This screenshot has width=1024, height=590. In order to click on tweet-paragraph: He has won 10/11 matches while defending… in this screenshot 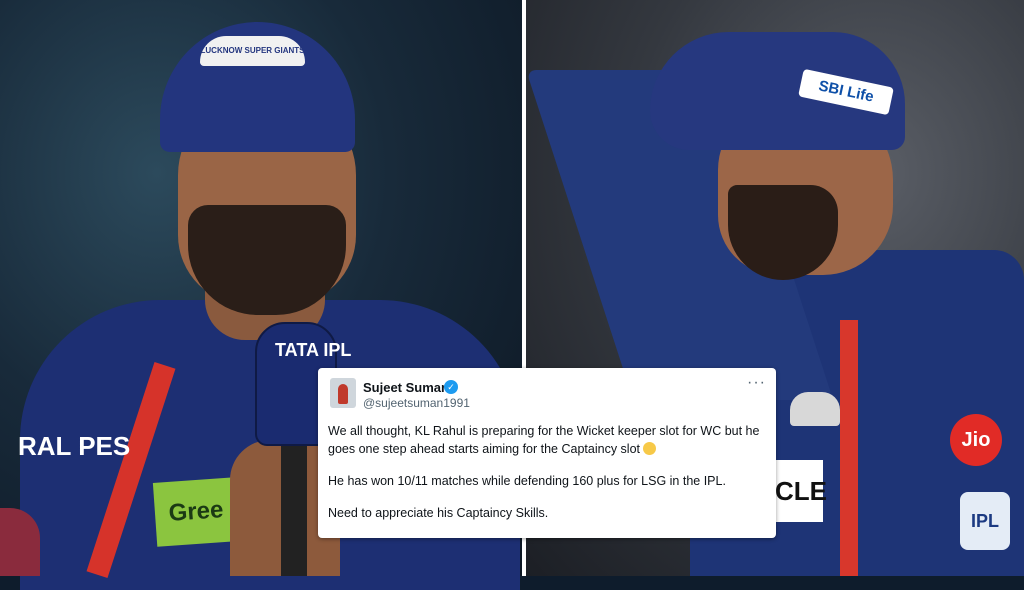, I will do `click(527, 481)`.